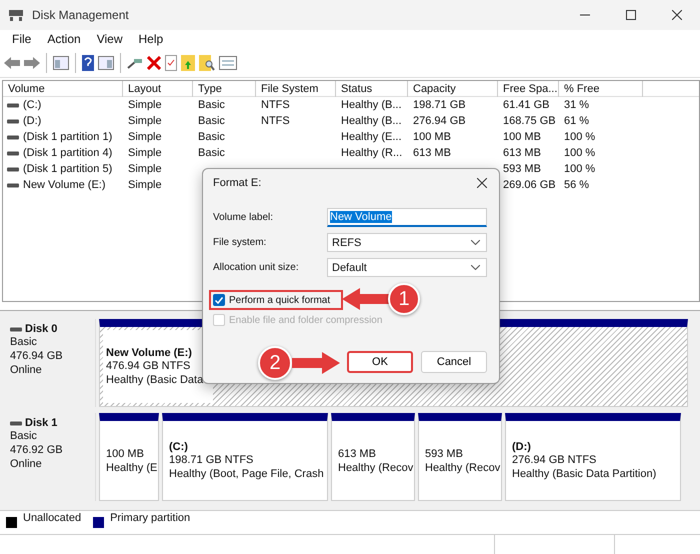 The height and width of the screenshot is (554, 700). I want to click on table-cell-text: 61.41 GB, so click(526, 105).